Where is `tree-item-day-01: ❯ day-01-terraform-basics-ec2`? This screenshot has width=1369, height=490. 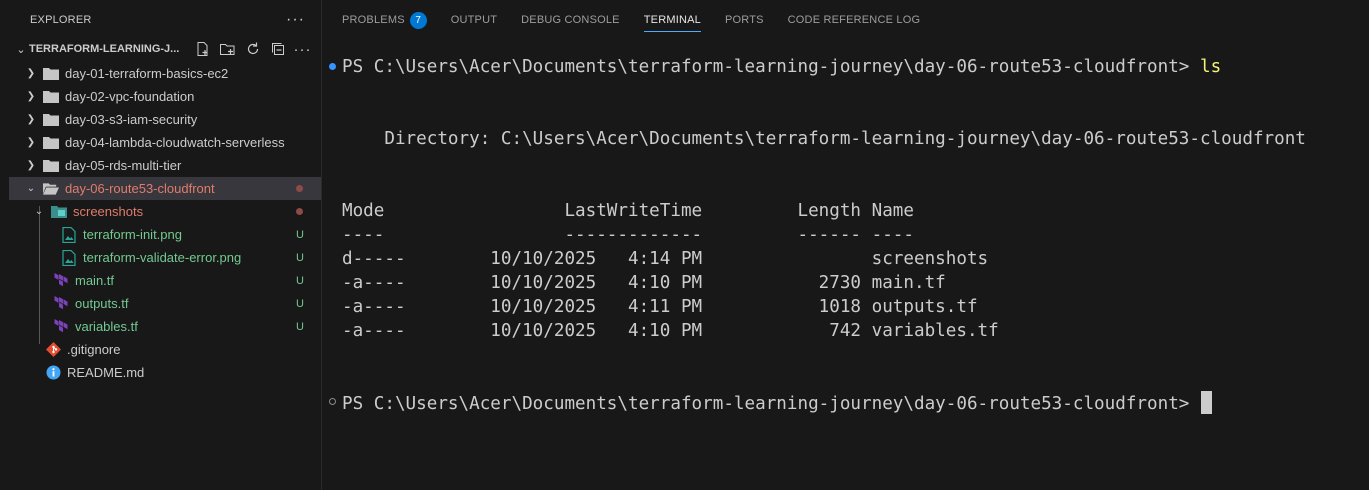 tree-item-day-01: ❯ day-01-terraform-basics-ec2 is located at coordinates (165, 73).